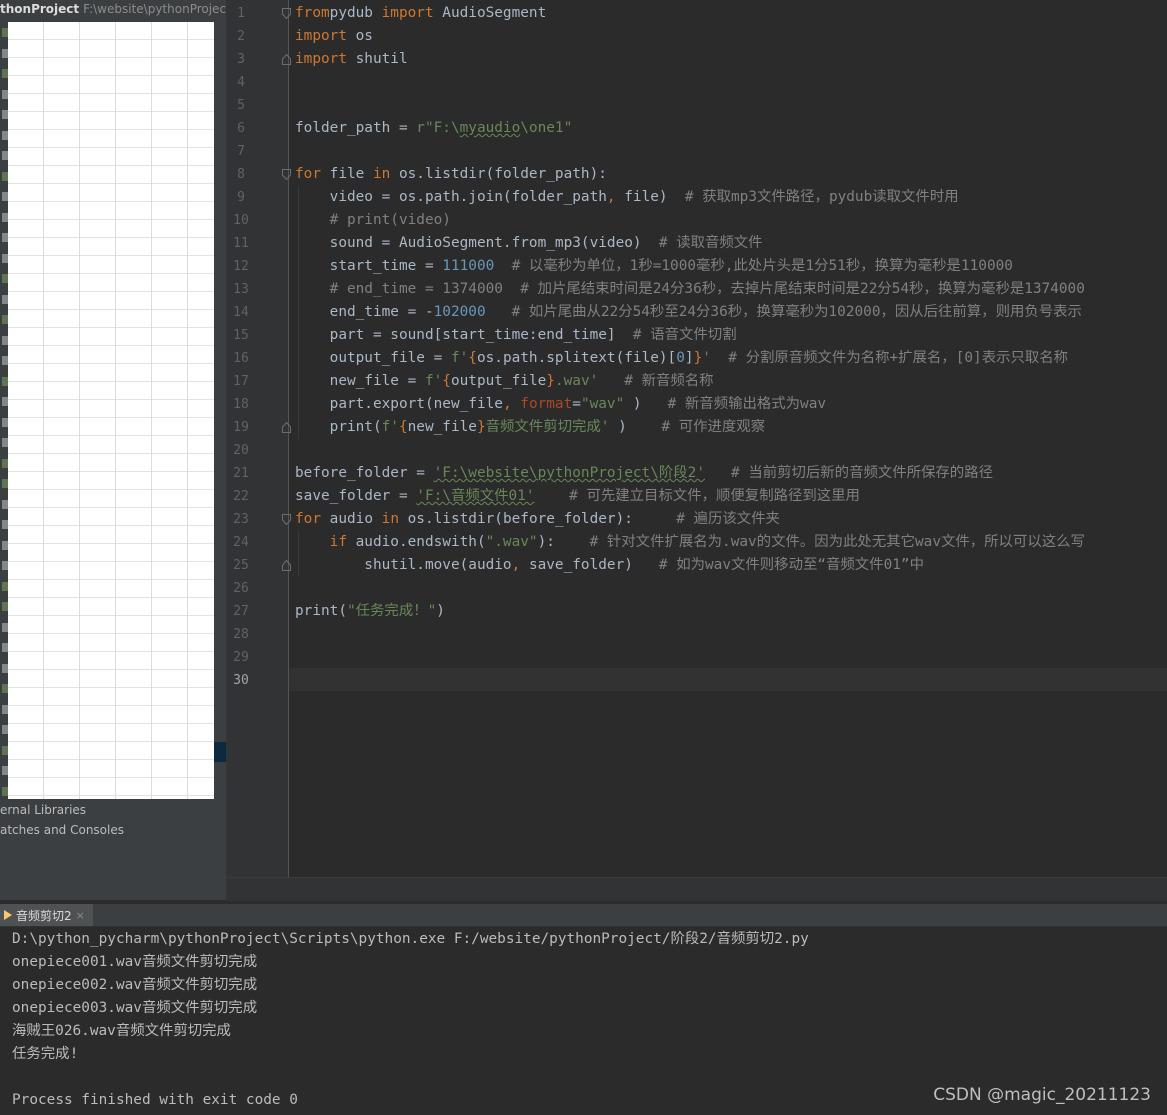 The width and height of the screenshot is (1167, 1115). What do you see at coordinates (451, 197) in the screenshot?
I see `code-token: video = os.path.join(folder_path` at bounding box center [451, 197].